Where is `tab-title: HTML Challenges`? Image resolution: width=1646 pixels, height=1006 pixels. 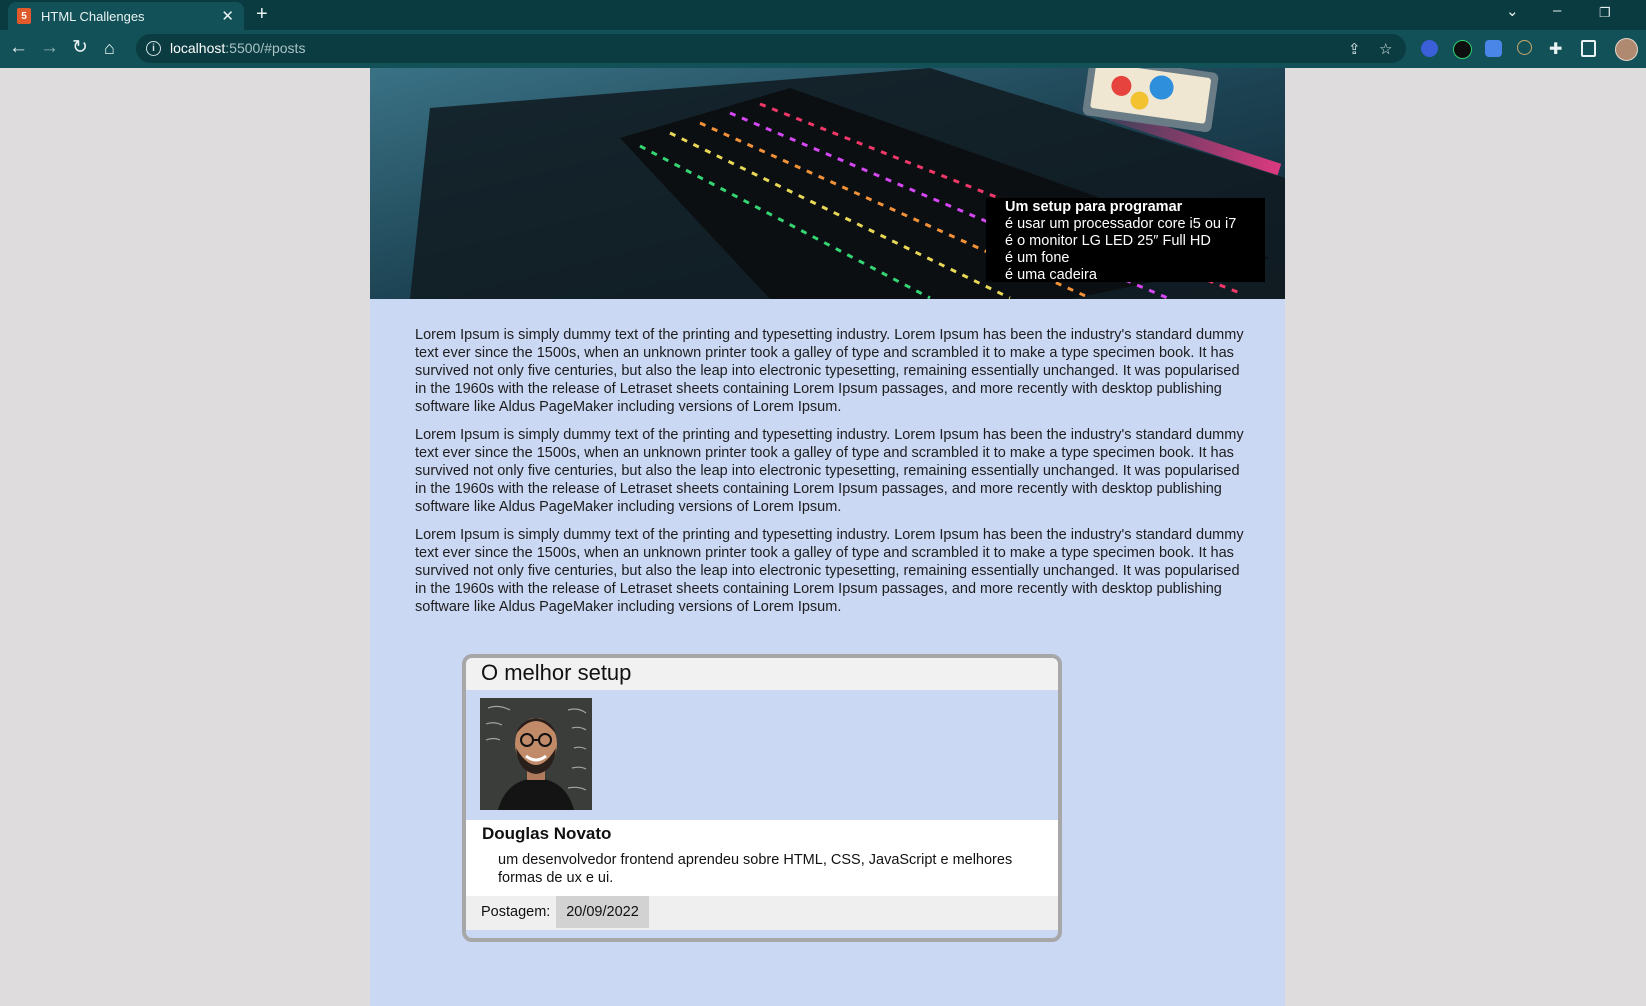 tab-title: HTML Challenges is located at coordinates (93, 16).